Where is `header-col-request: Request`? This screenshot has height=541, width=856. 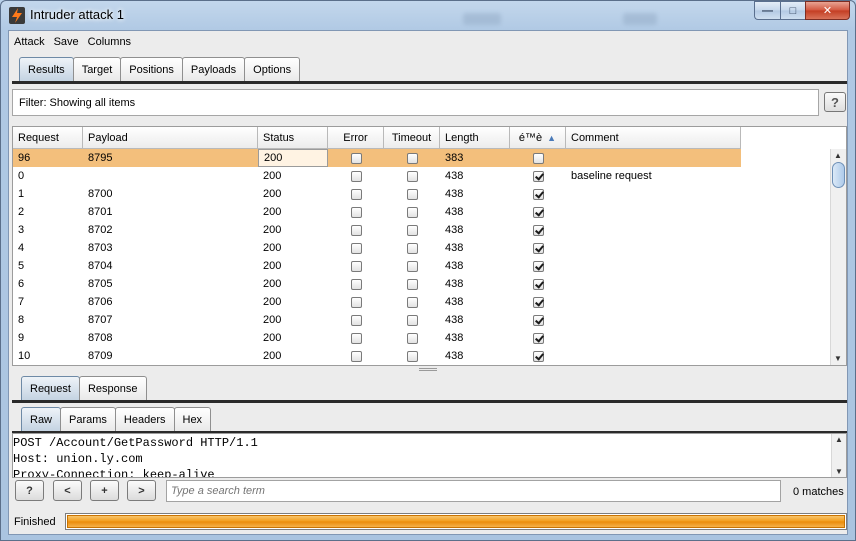
header-col-request: Request is located at coordinates (48, 138).